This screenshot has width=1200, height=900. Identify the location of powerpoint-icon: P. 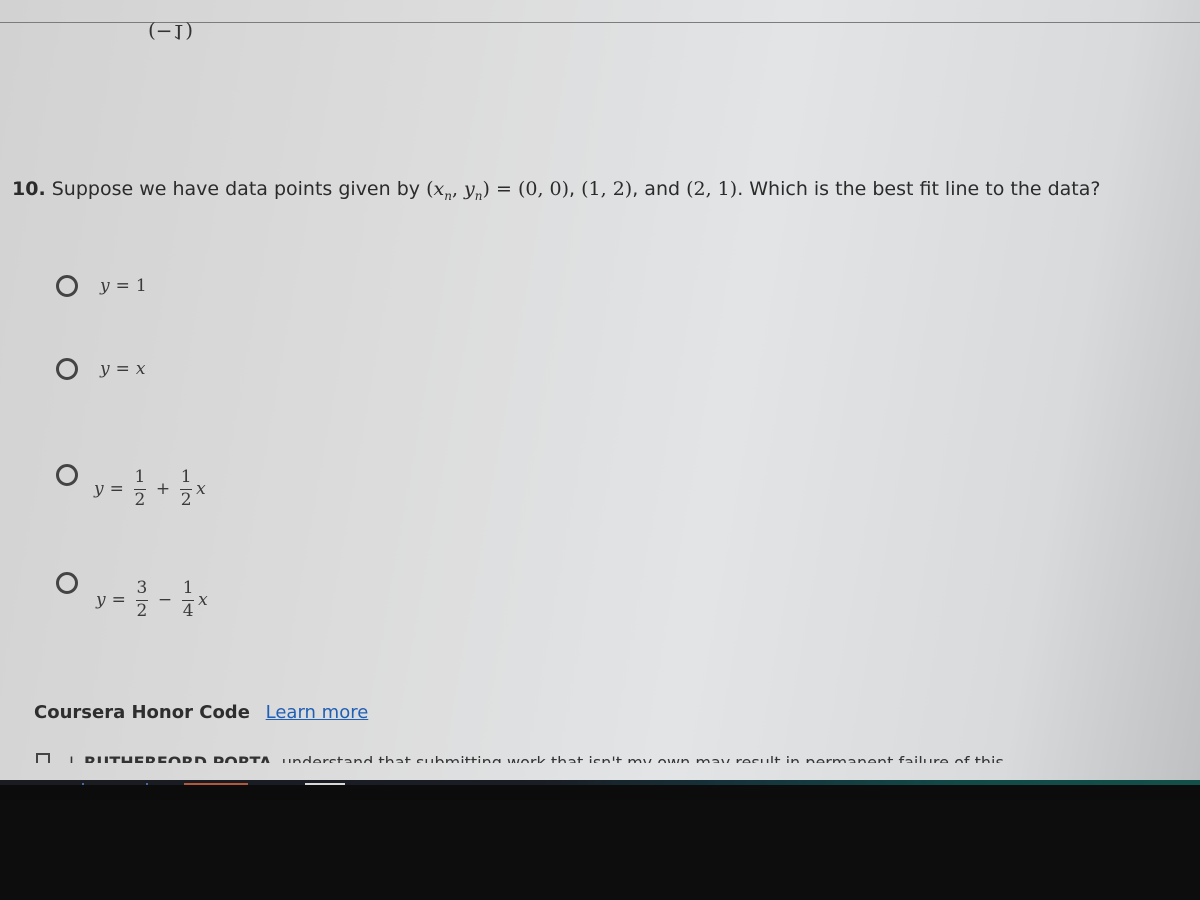
(216, 784).